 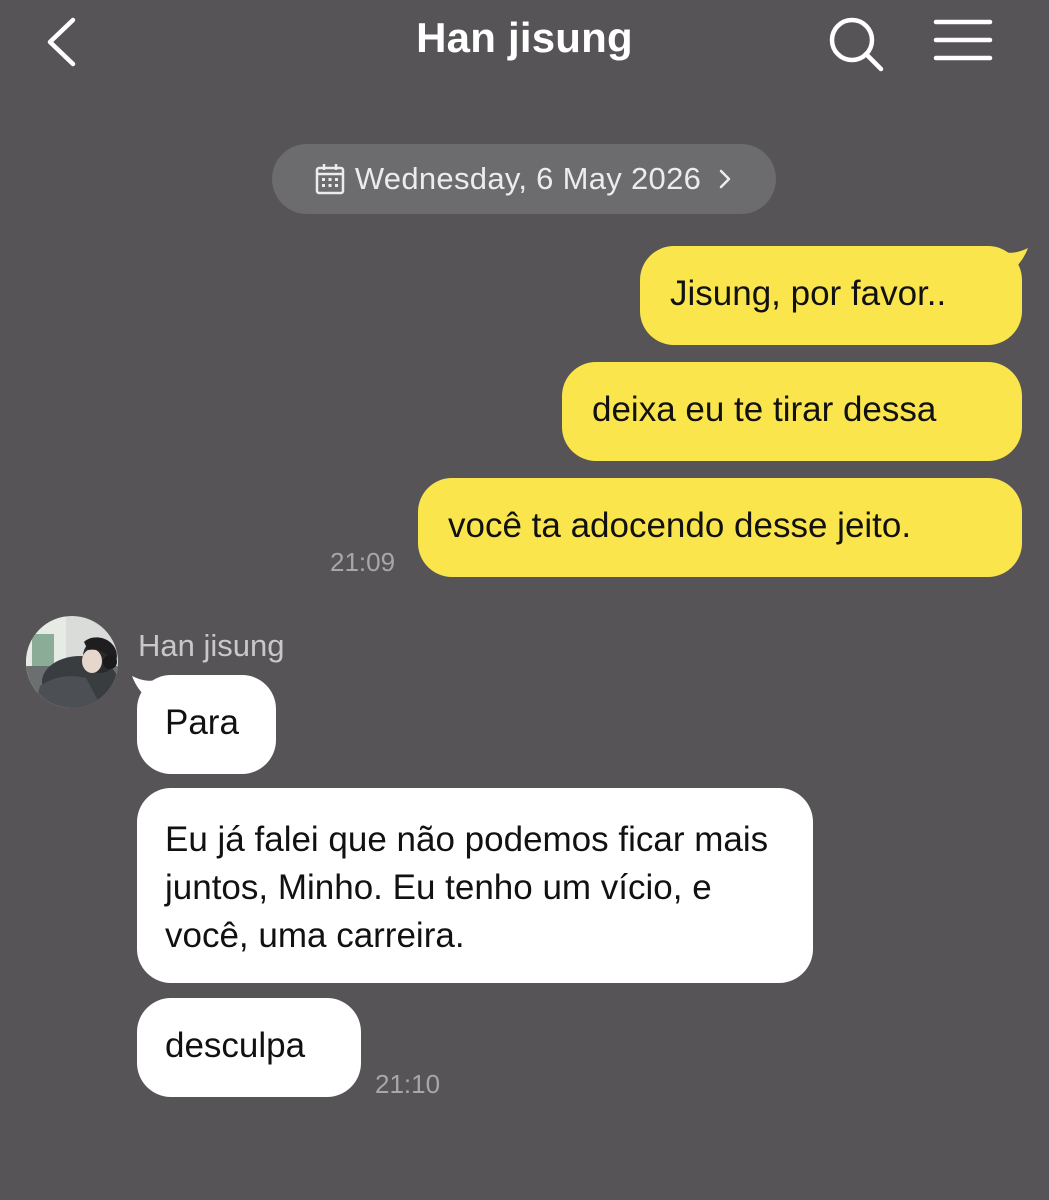 I want to click on chat-title: Han jisung, so click(x=524, y=37).